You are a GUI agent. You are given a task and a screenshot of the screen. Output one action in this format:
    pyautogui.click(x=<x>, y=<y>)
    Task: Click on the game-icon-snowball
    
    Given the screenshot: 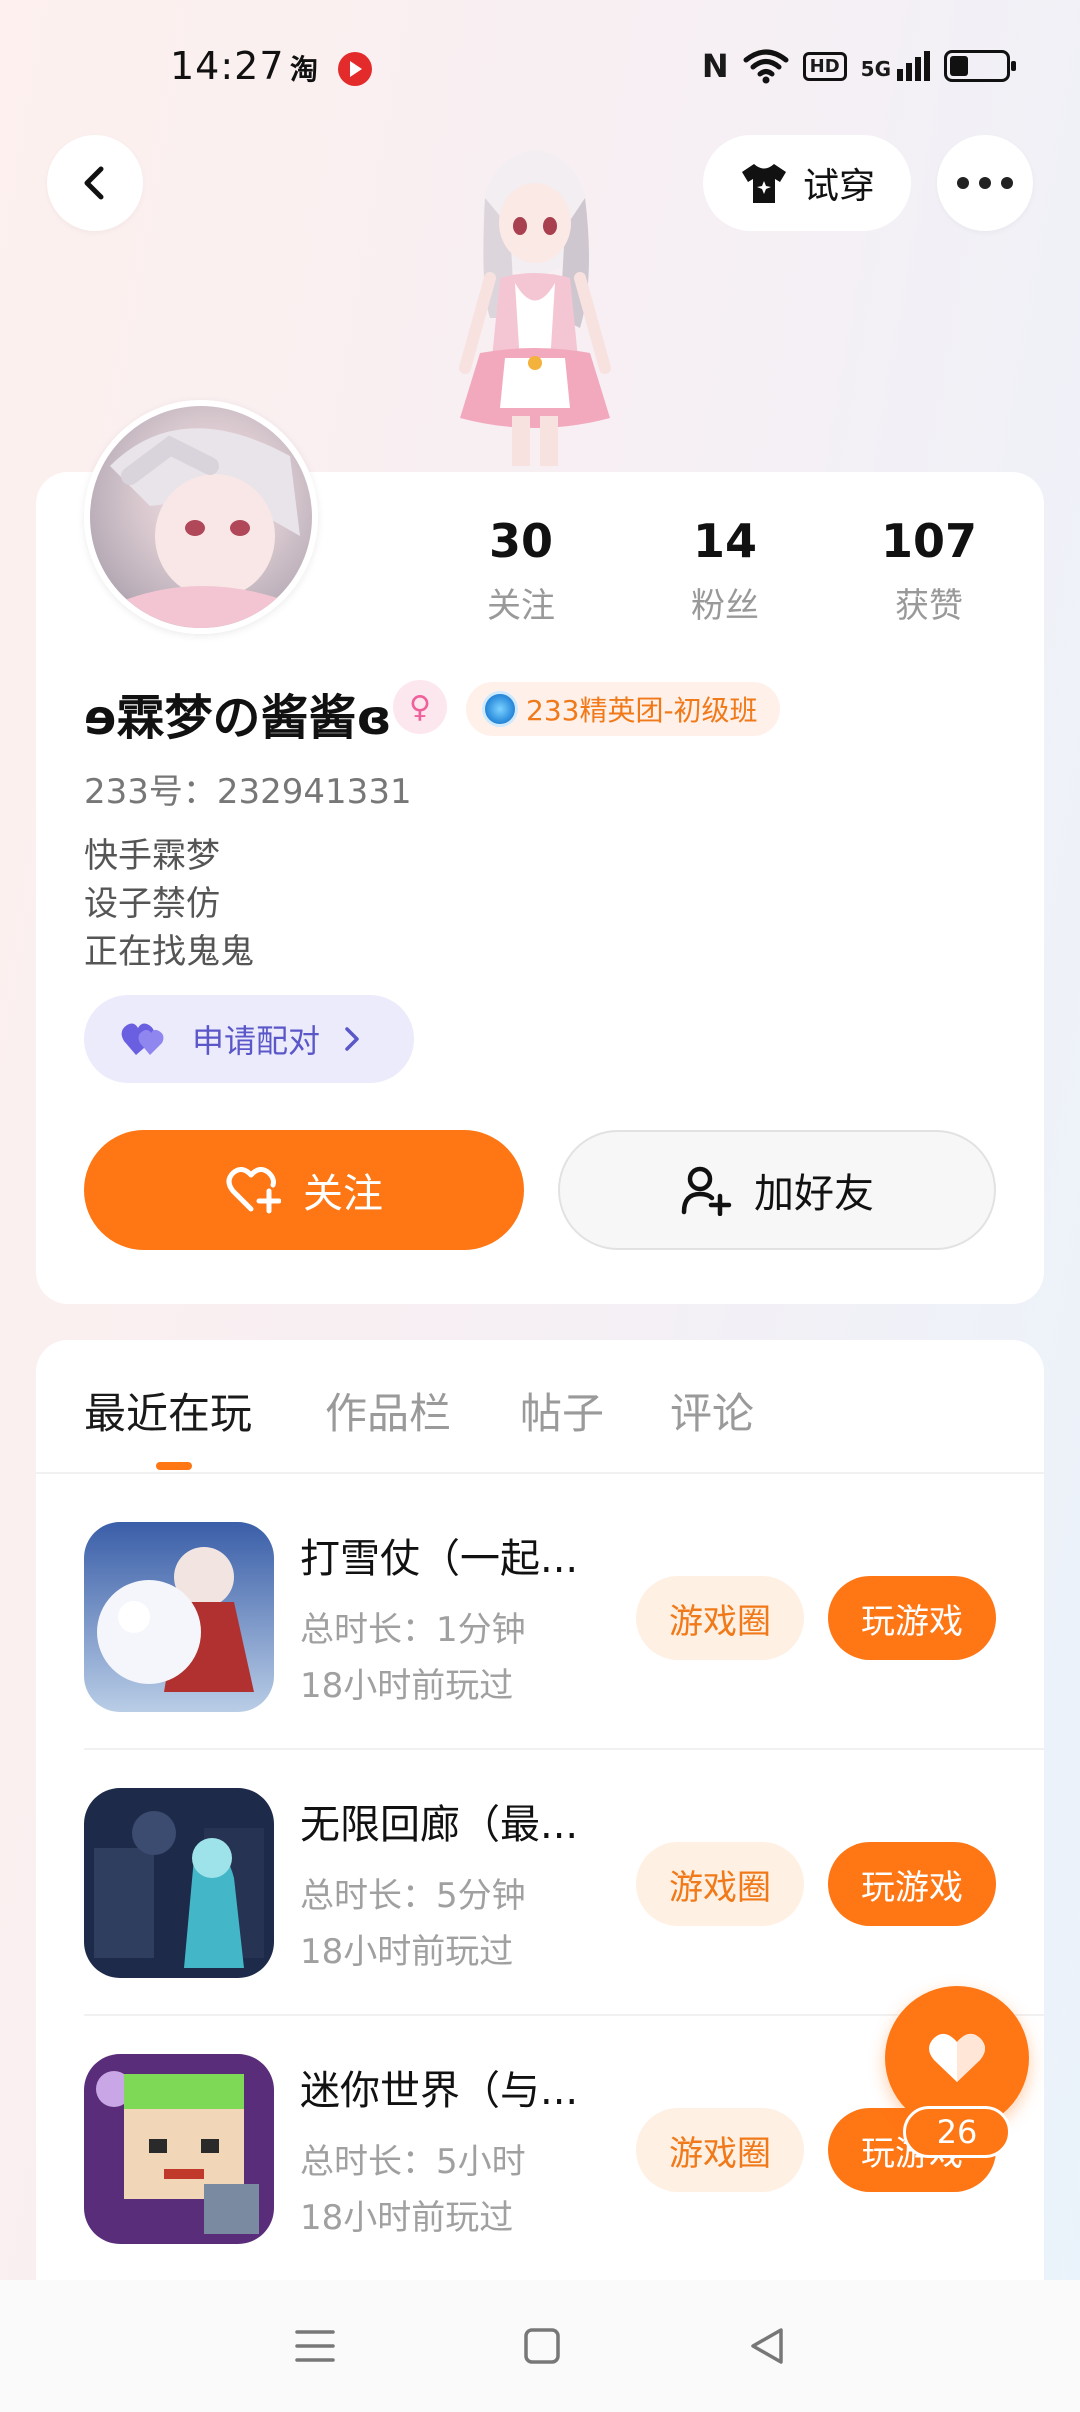 What is the action you would take?
    pyautogui.click(x=179, y=1617)
    